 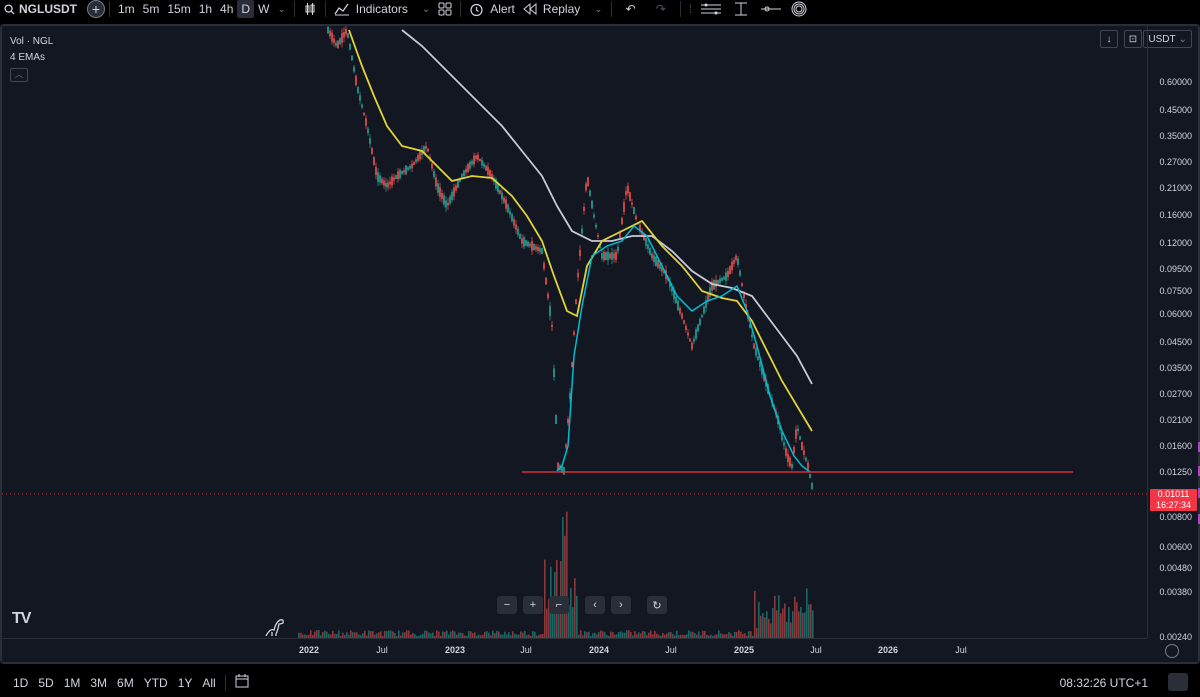 I want to click on chevron-up-icon: ︿, so click(x=19, y=75).